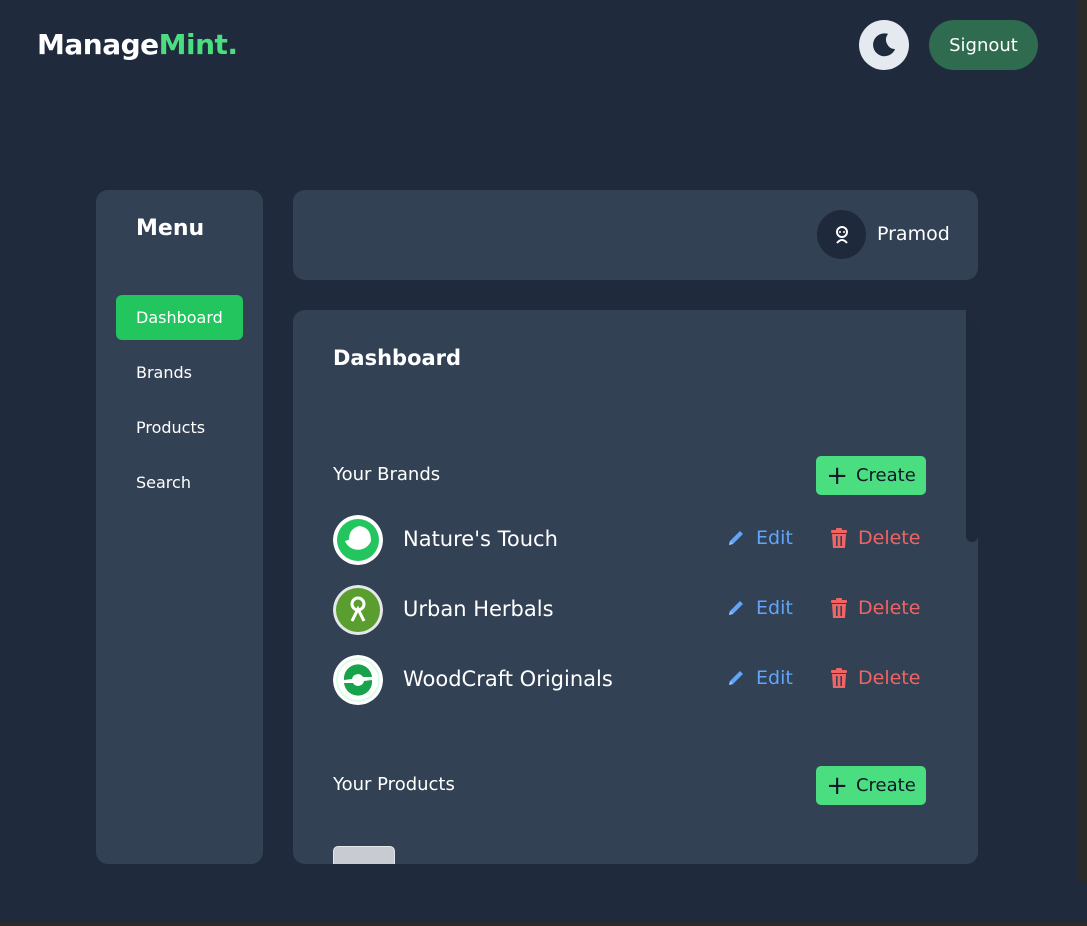 The image size is (1087, 926). I want to click on sidebar: Menu Dashboard Brands Products Search, so click(179, 527).